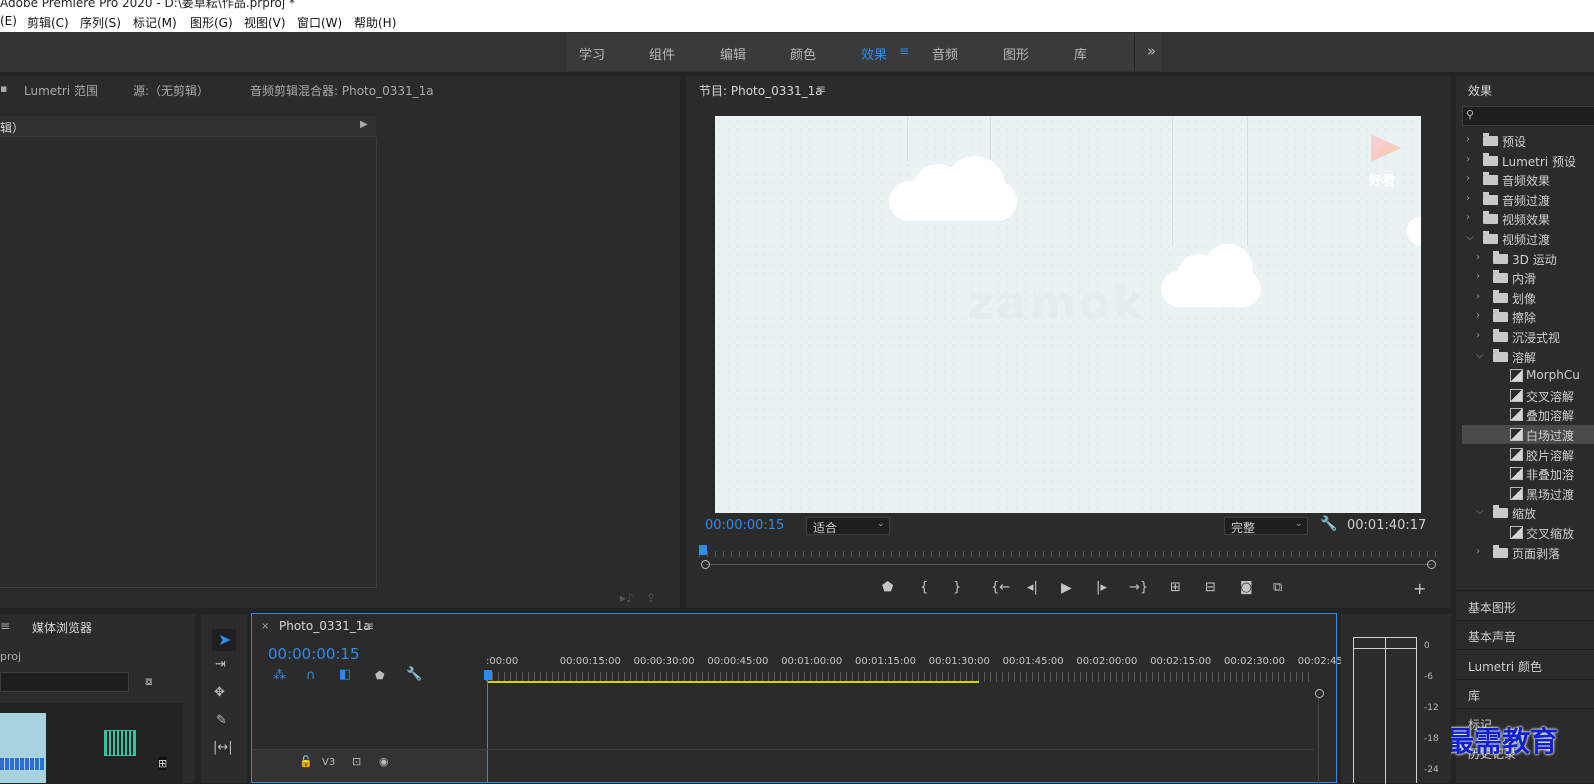 This screenshot has width=1594, height=784. I want to click on effects-item: › Lumetri 预设, so click(1528, 160).